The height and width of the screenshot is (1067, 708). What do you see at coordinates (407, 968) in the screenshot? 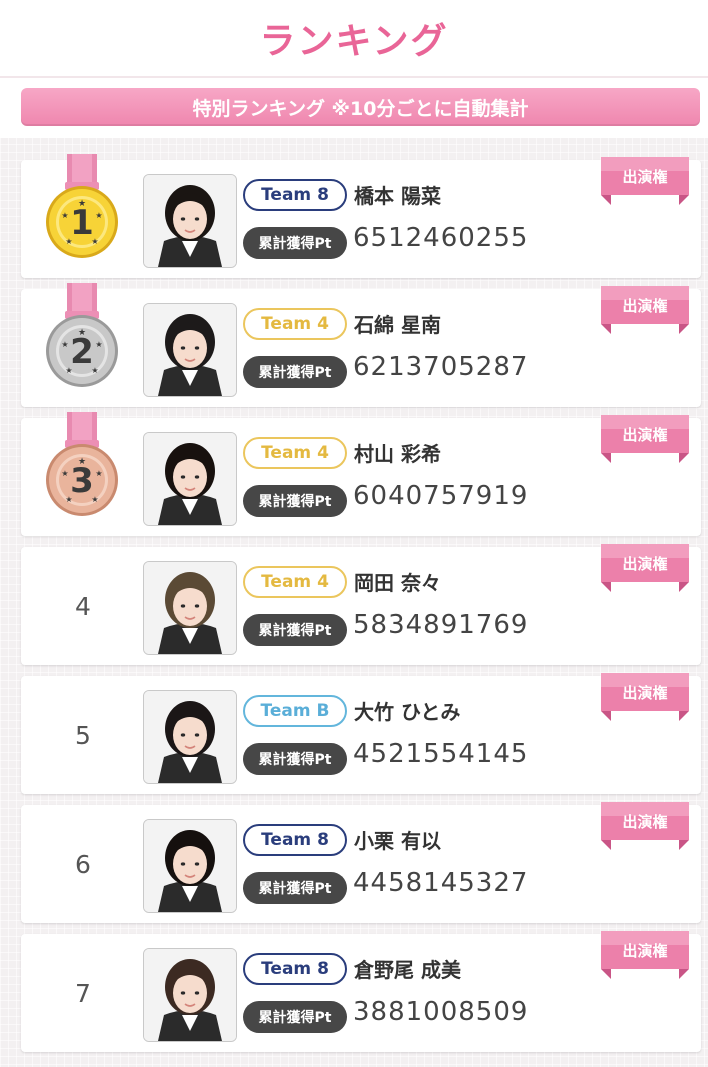
I see `member-name: 倉野尾 成美` at bounding box center [407, 968].